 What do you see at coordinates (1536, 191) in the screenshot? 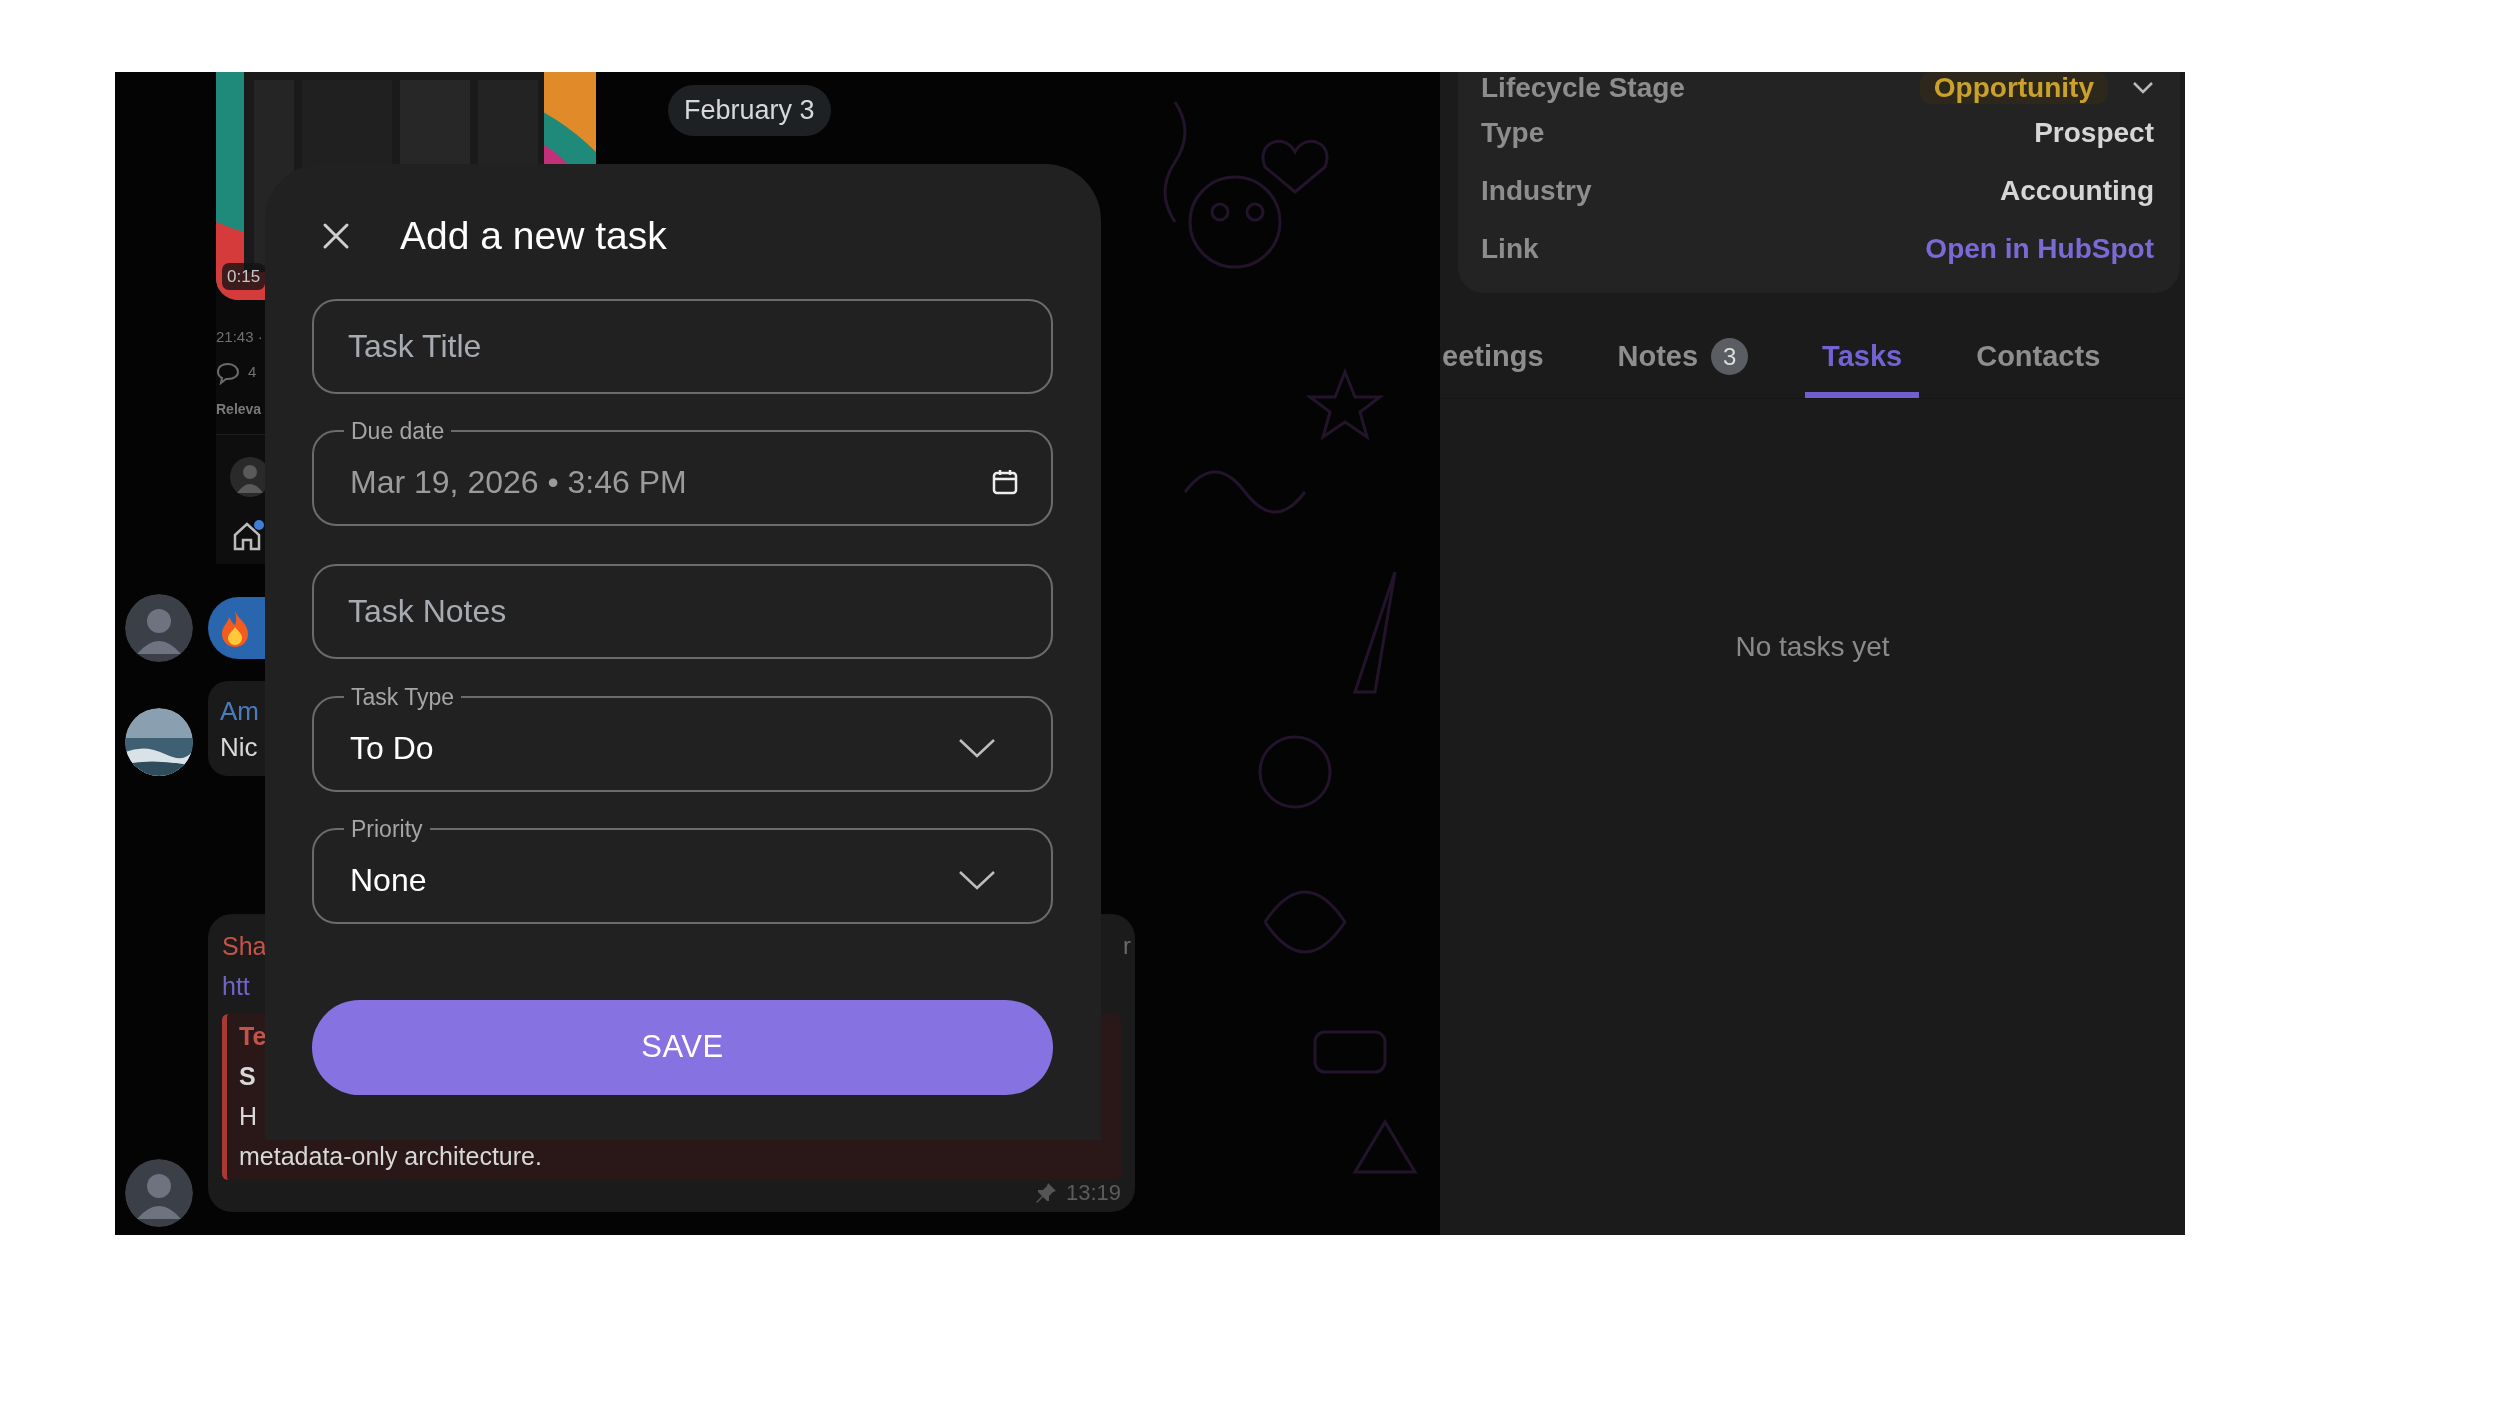
I see `field-label: Industry` at bounding box center [1536, 191].